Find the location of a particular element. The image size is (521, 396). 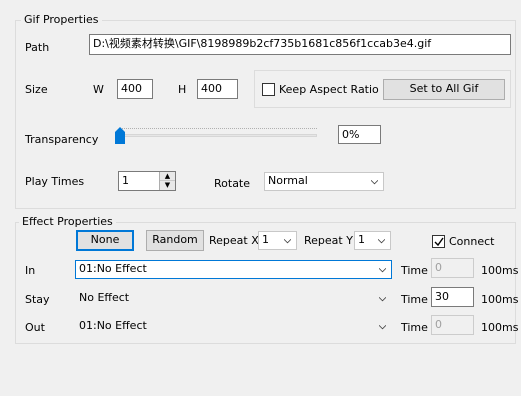

transparency-slider is located at coordinates (219, 136).